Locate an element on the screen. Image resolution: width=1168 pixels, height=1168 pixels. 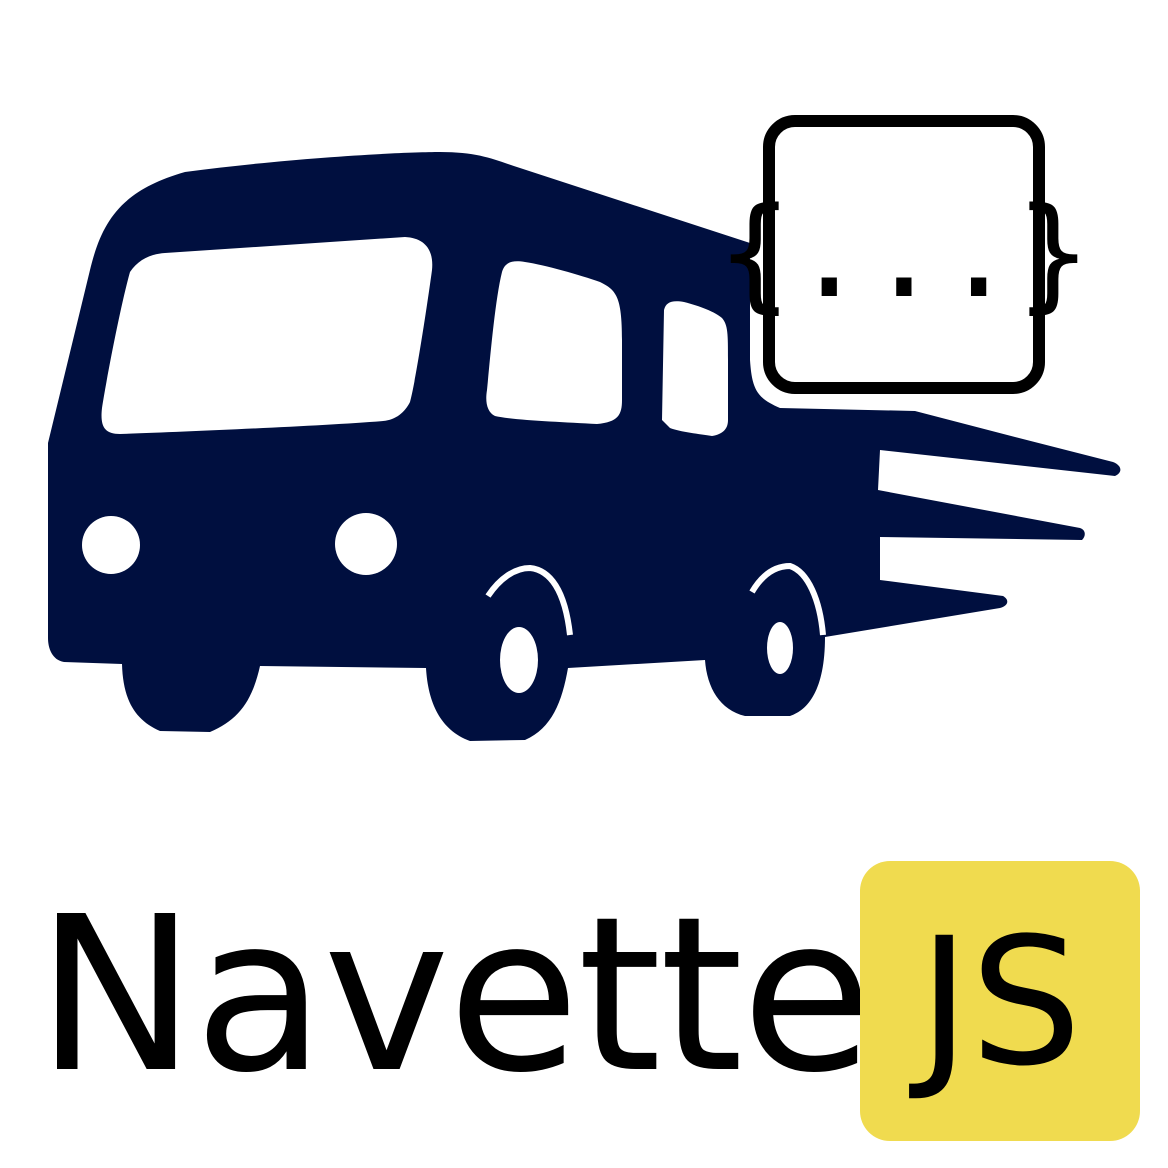
js-badge-label: JS is located at coordinates (1000, 1002).